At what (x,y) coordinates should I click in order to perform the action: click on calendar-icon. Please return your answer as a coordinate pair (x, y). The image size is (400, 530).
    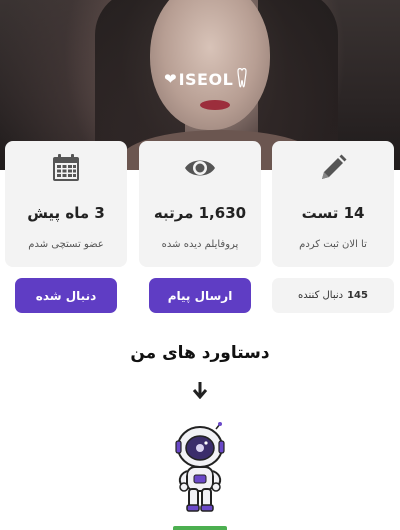
    Looking at the image, I should click on (66, 169).